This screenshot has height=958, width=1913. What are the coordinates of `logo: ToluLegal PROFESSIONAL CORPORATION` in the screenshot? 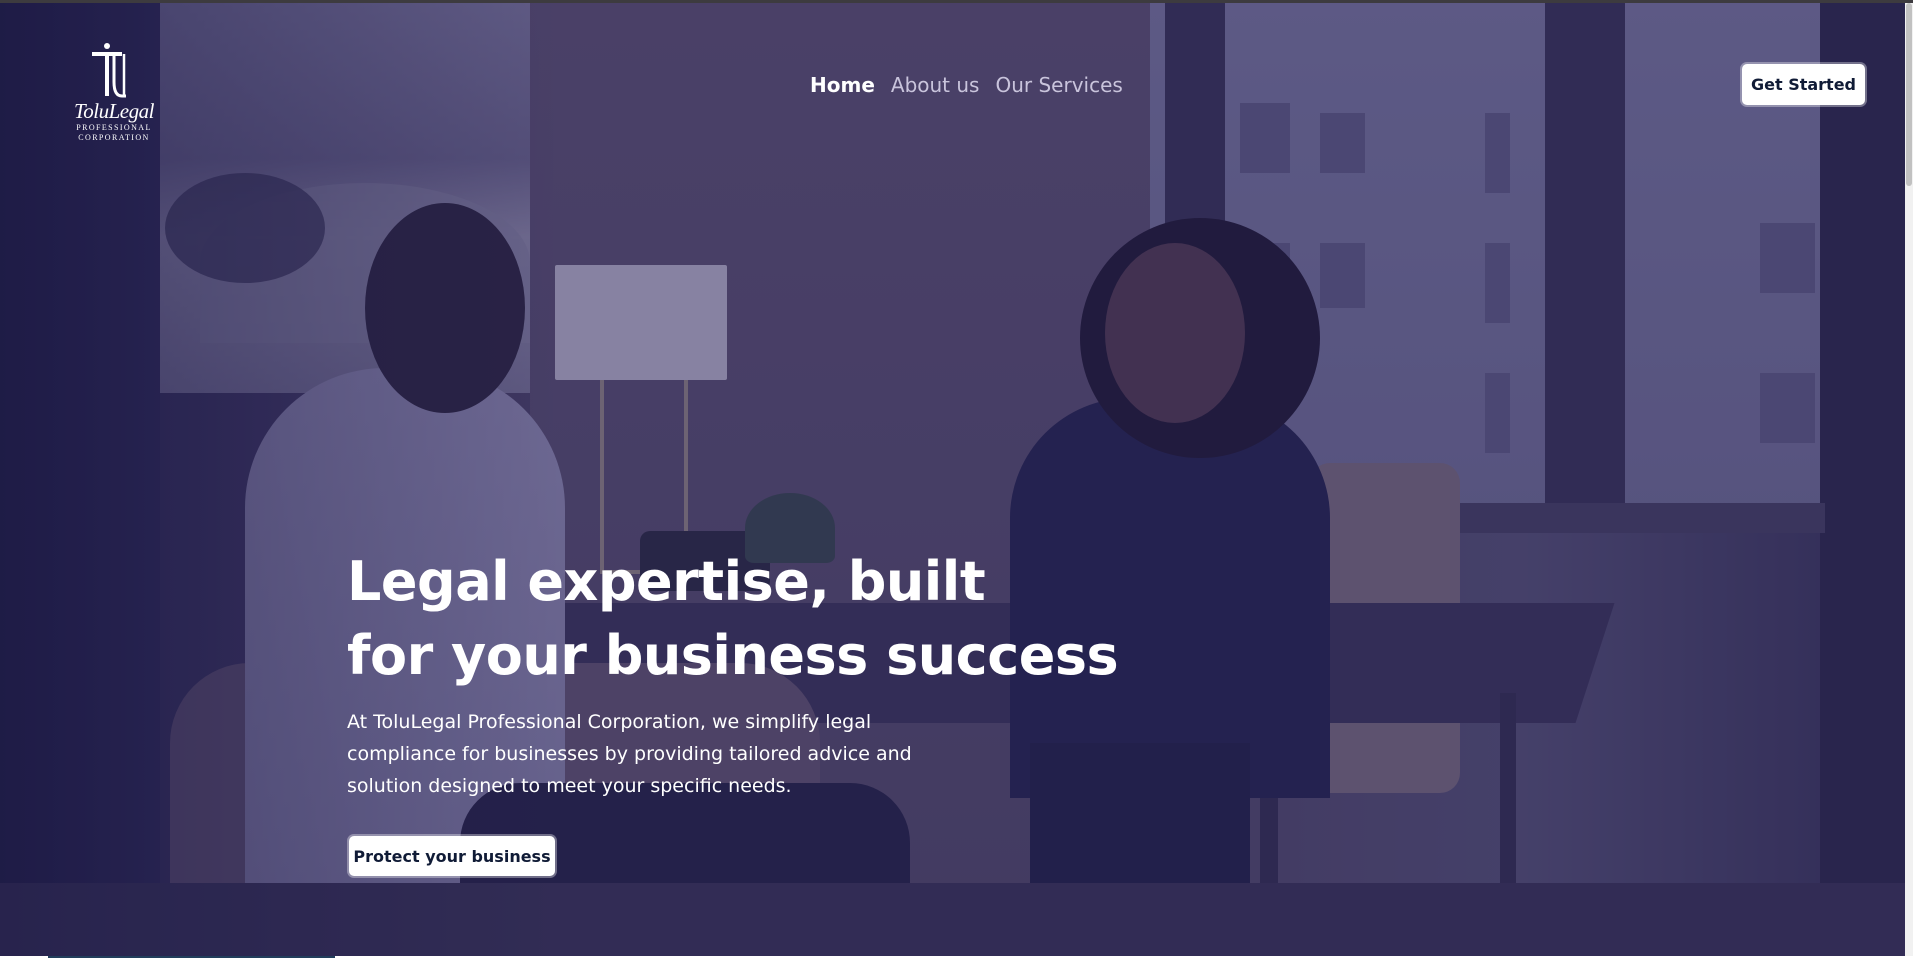 It's located at (114, 93).